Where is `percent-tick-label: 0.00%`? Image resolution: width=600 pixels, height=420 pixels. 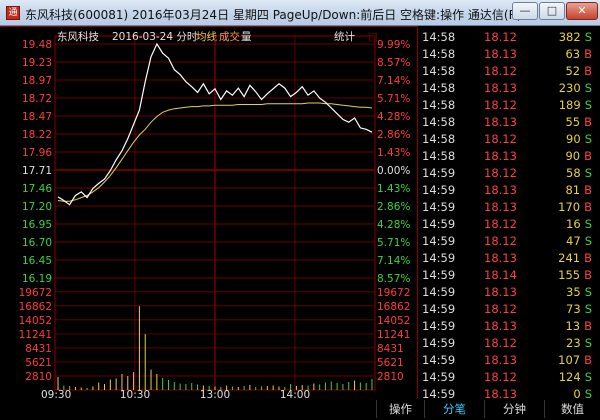 percent-tick-label: 0.00% is located at coordinates (393, 171).